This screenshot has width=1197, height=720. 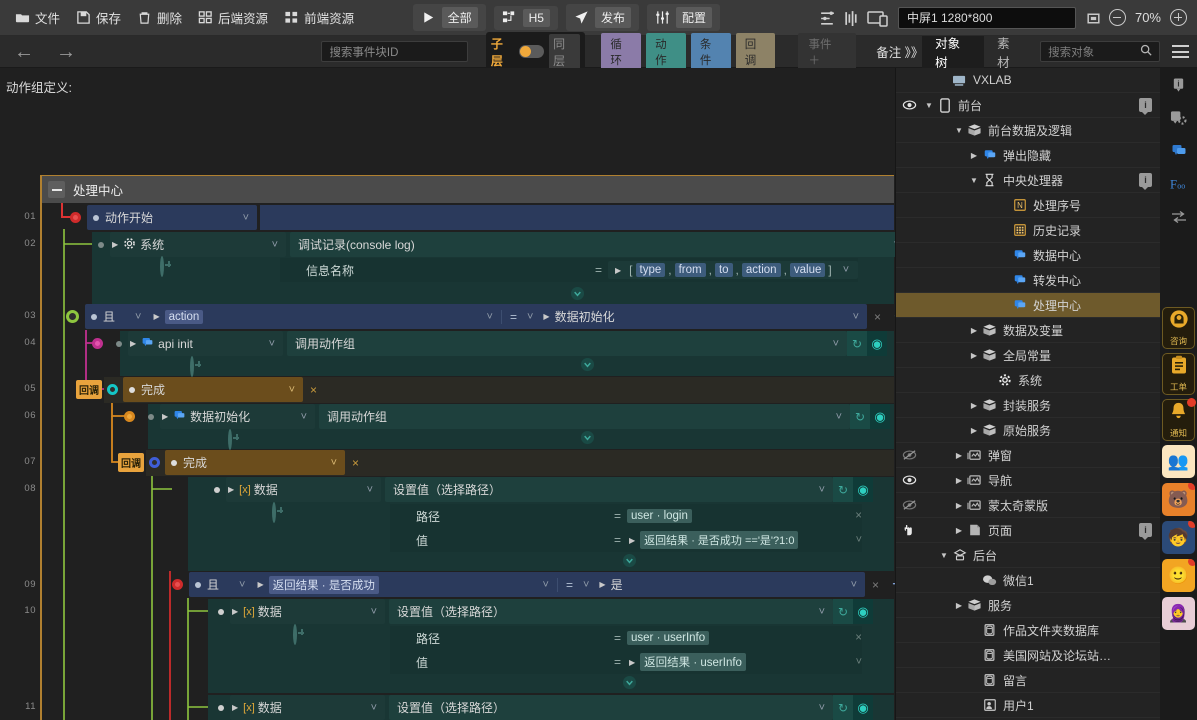 What do you see at coordinates (953, 52) in the screenshot?
I see `tab-object-tree: 对象树` at bounding box center [953, 52].